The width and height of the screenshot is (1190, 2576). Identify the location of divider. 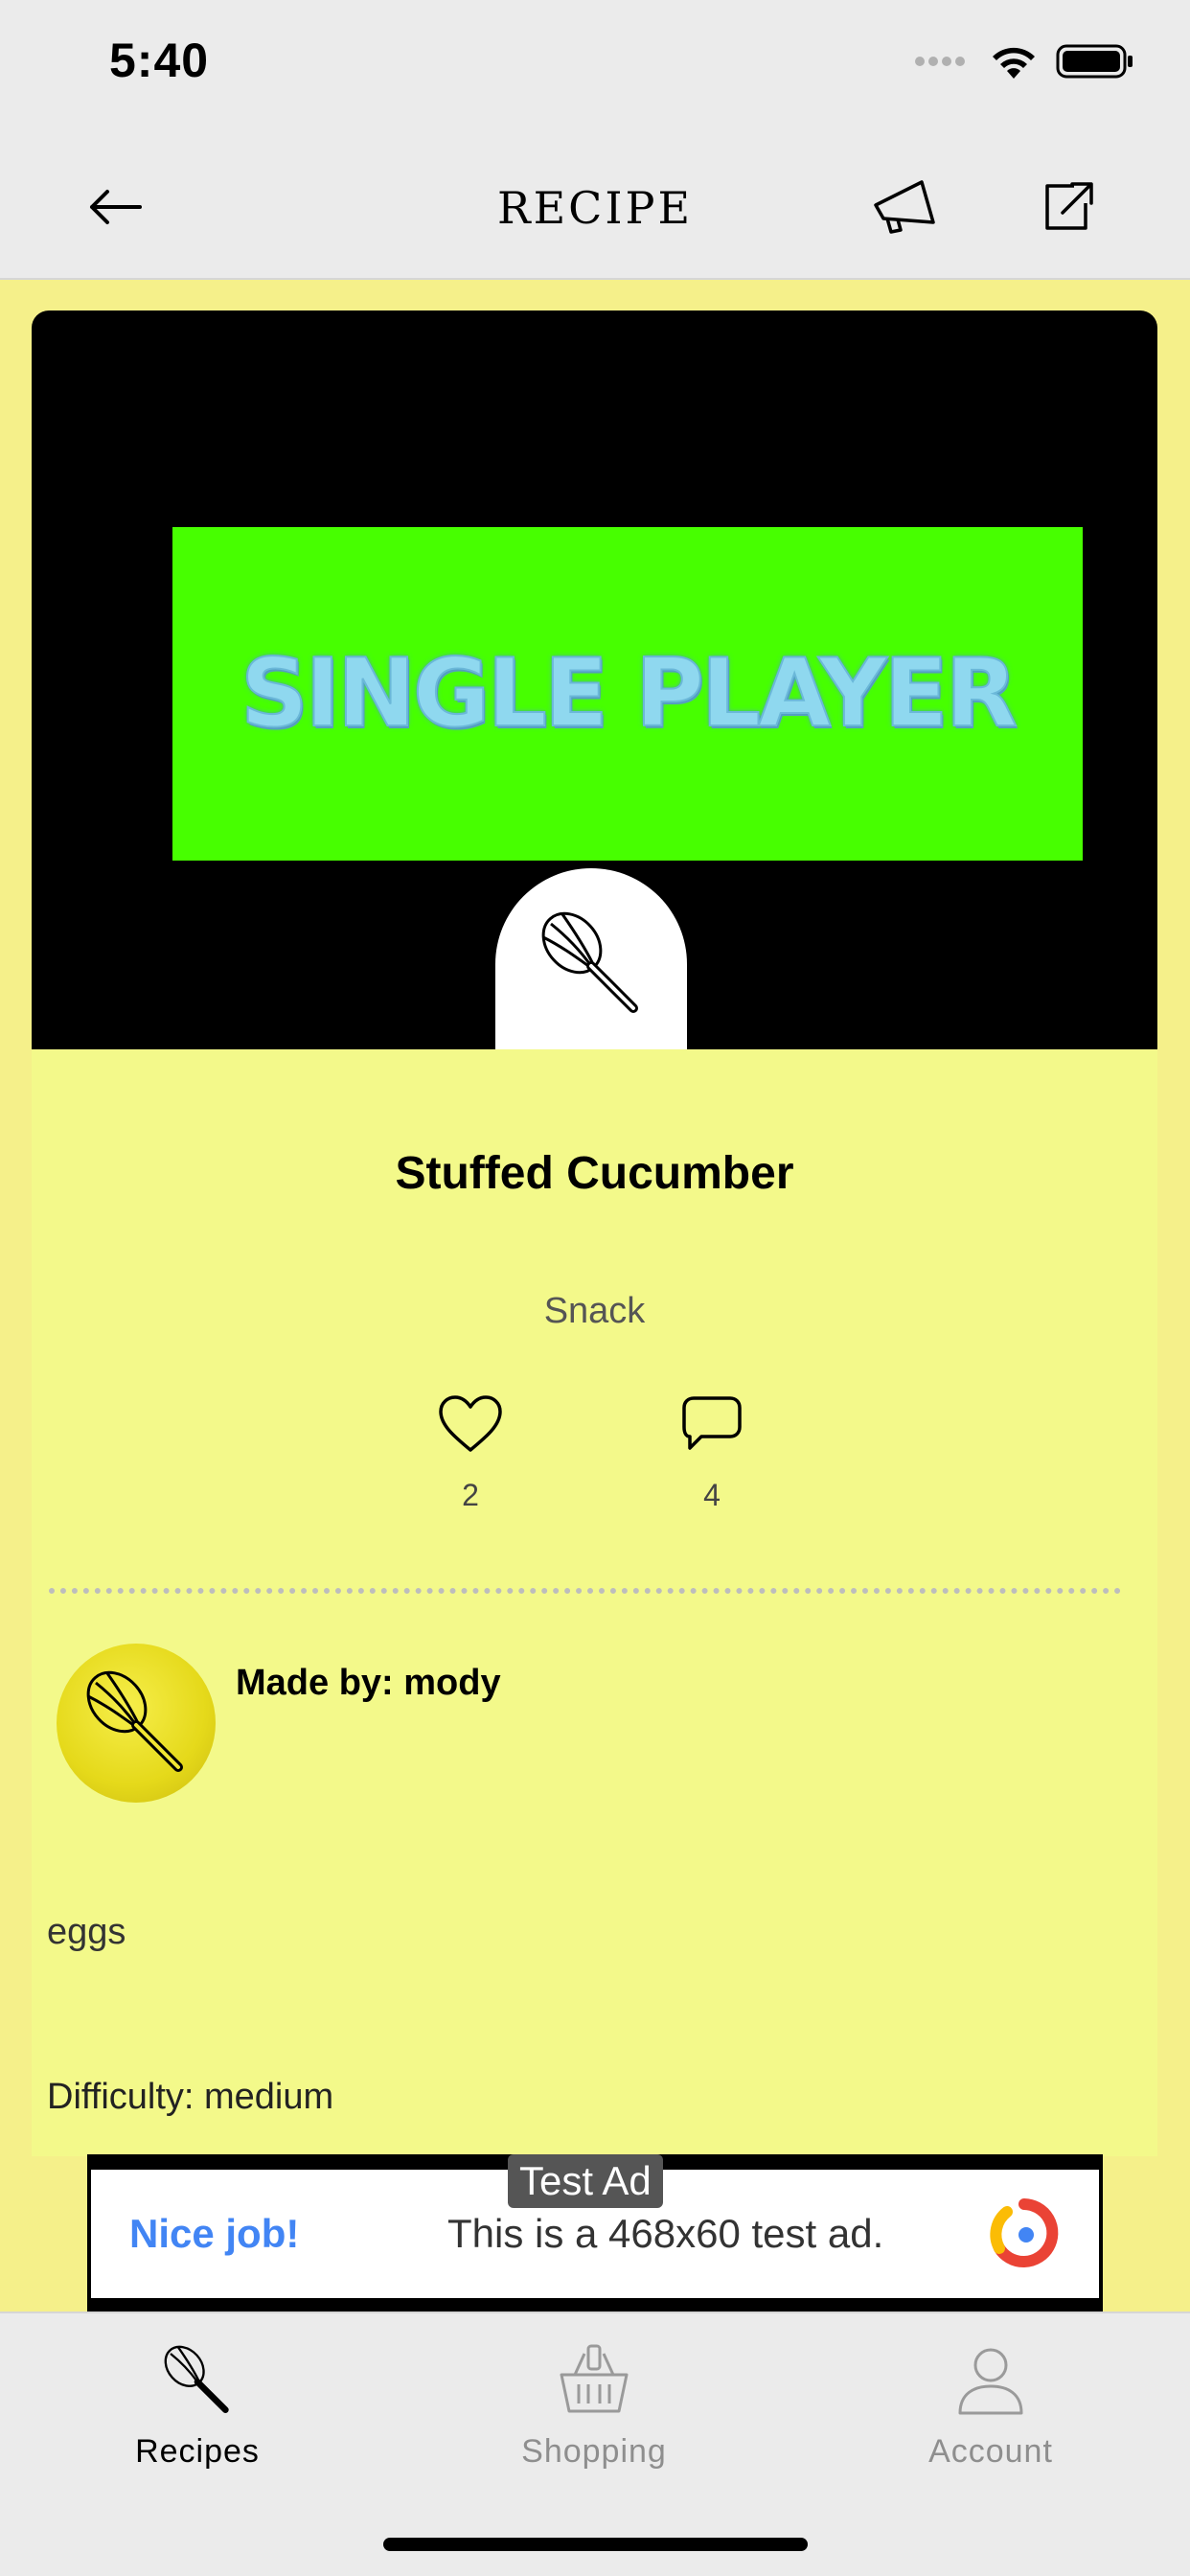
(585, 1591).